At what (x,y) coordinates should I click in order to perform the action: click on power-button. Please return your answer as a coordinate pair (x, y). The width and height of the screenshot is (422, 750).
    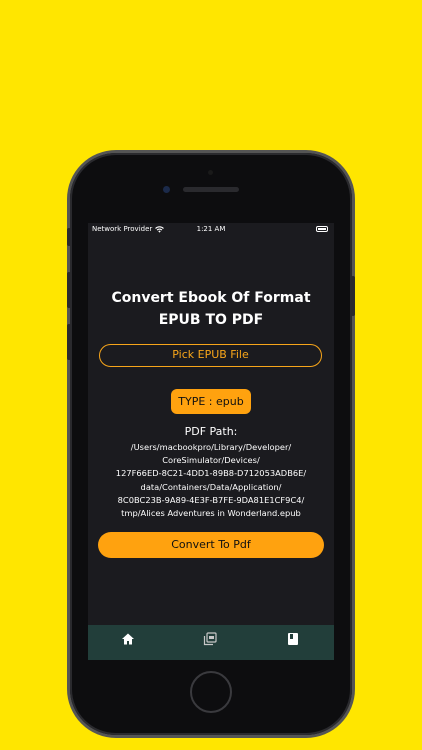
    Looking at the image, I should click on (353, 296).